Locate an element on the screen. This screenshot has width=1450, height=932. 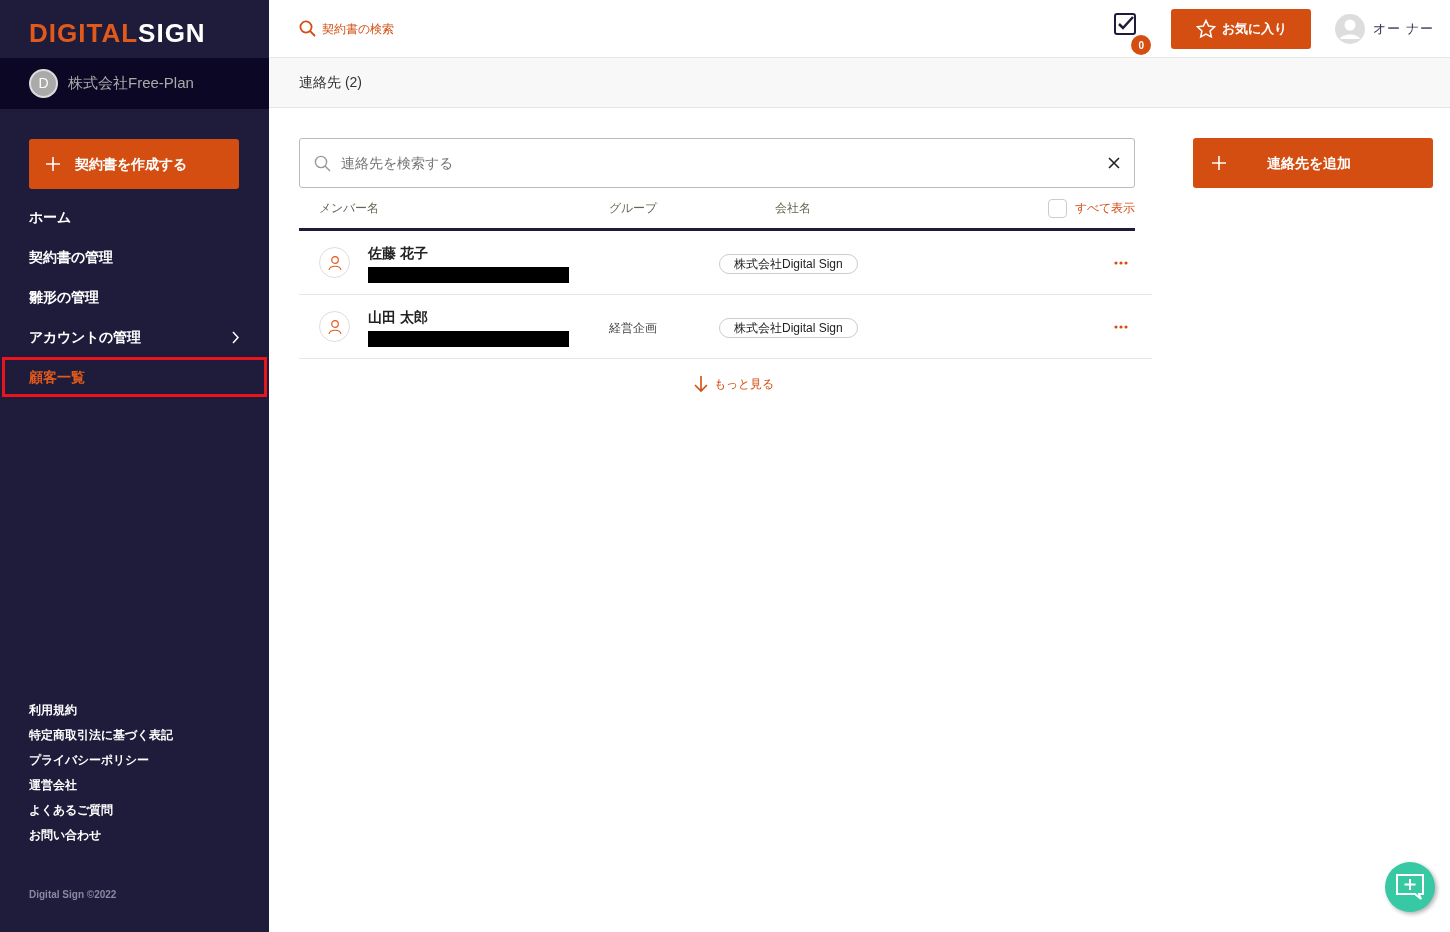
star-icon is located at coordinates (1205, 28).